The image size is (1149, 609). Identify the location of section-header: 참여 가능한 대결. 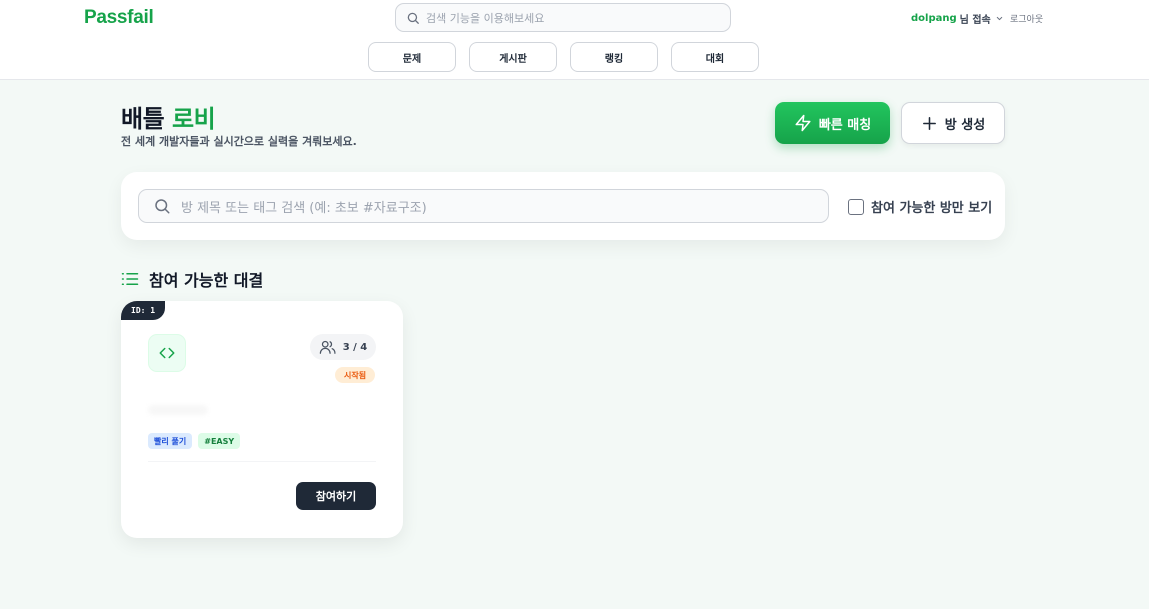
(192, 279).